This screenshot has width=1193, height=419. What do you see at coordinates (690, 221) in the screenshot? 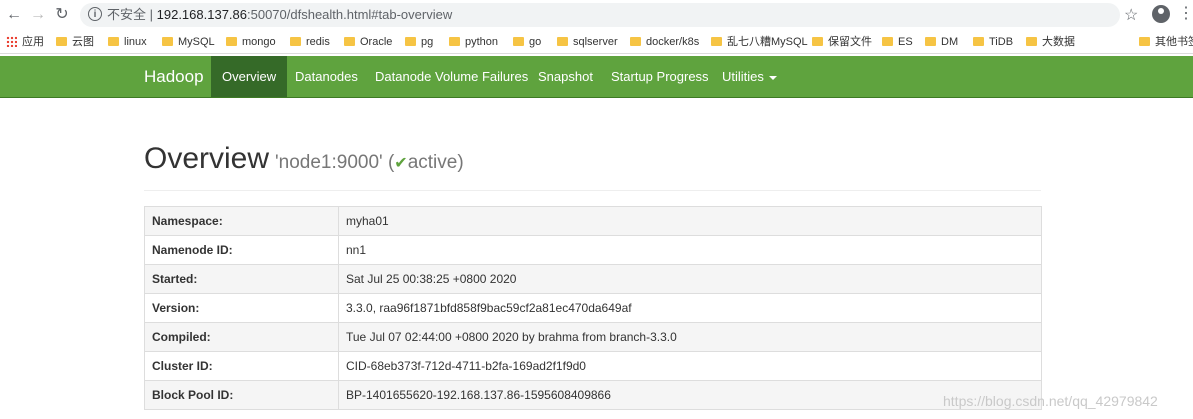
I see `row-value: myha01` at bounding box center [690, 221].